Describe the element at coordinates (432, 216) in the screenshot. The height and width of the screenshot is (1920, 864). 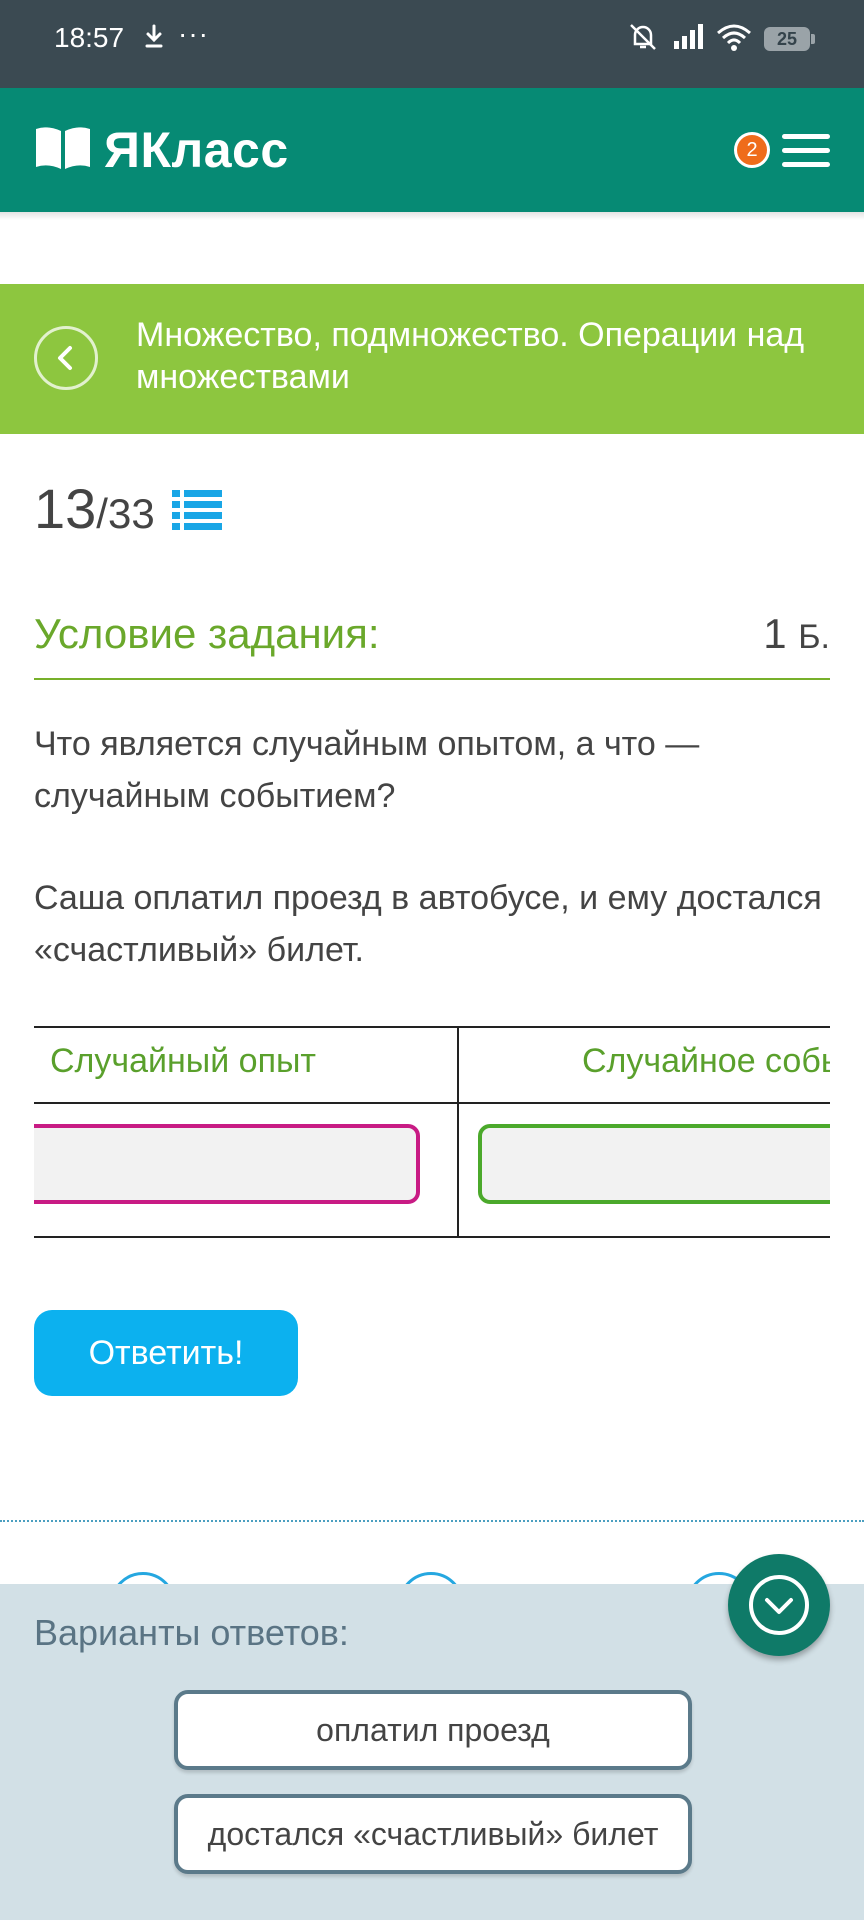
I see `header-divider` at that location.